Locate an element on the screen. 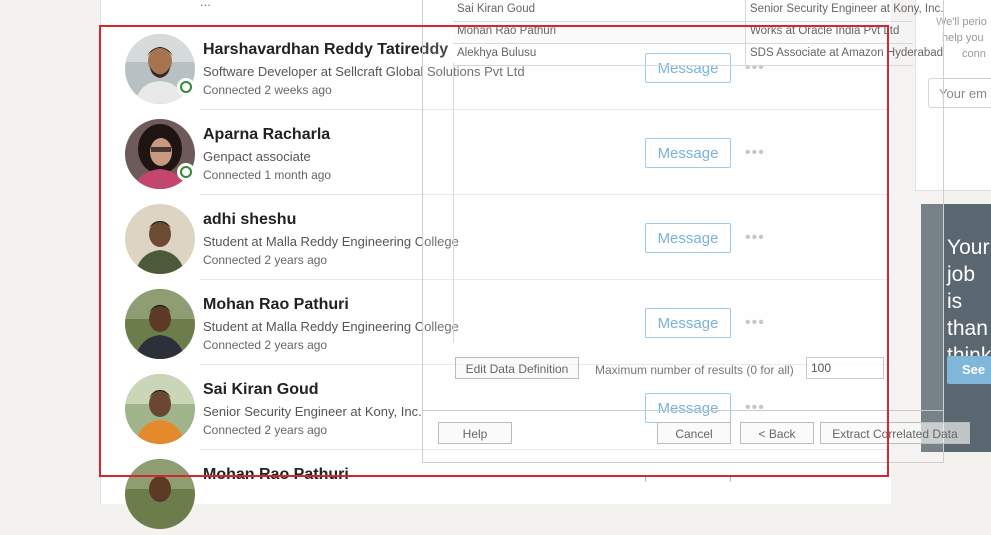 The image size is (991, 535). help-button: Help is located at coordinates (475, 433).